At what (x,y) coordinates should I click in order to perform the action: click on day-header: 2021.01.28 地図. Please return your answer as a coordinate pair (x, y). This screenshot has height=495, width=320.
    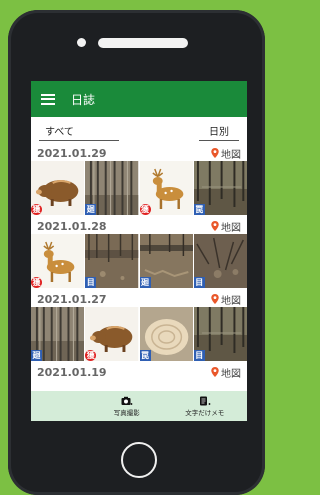
    Looking at the image, I should click on (139, 226).